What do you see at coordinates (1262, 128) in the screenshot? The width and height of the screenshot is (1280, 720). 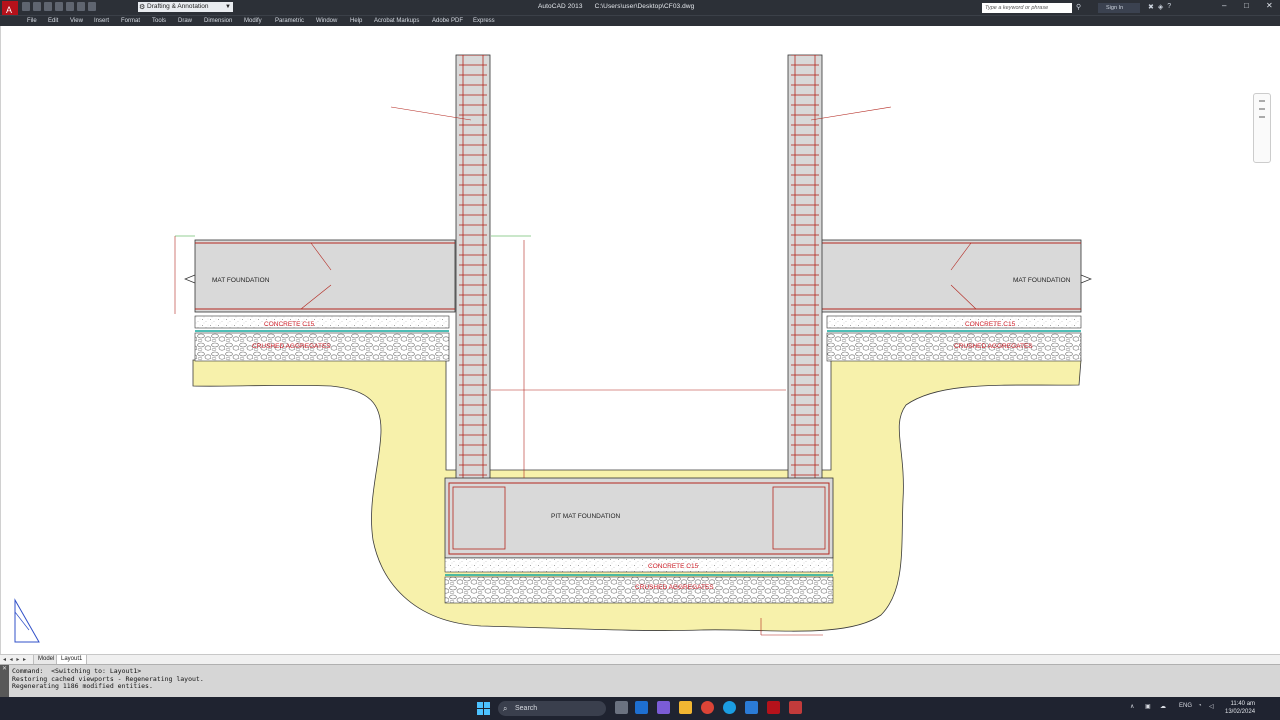 I see `navigation-bar` at bounding box center [1262, 128].